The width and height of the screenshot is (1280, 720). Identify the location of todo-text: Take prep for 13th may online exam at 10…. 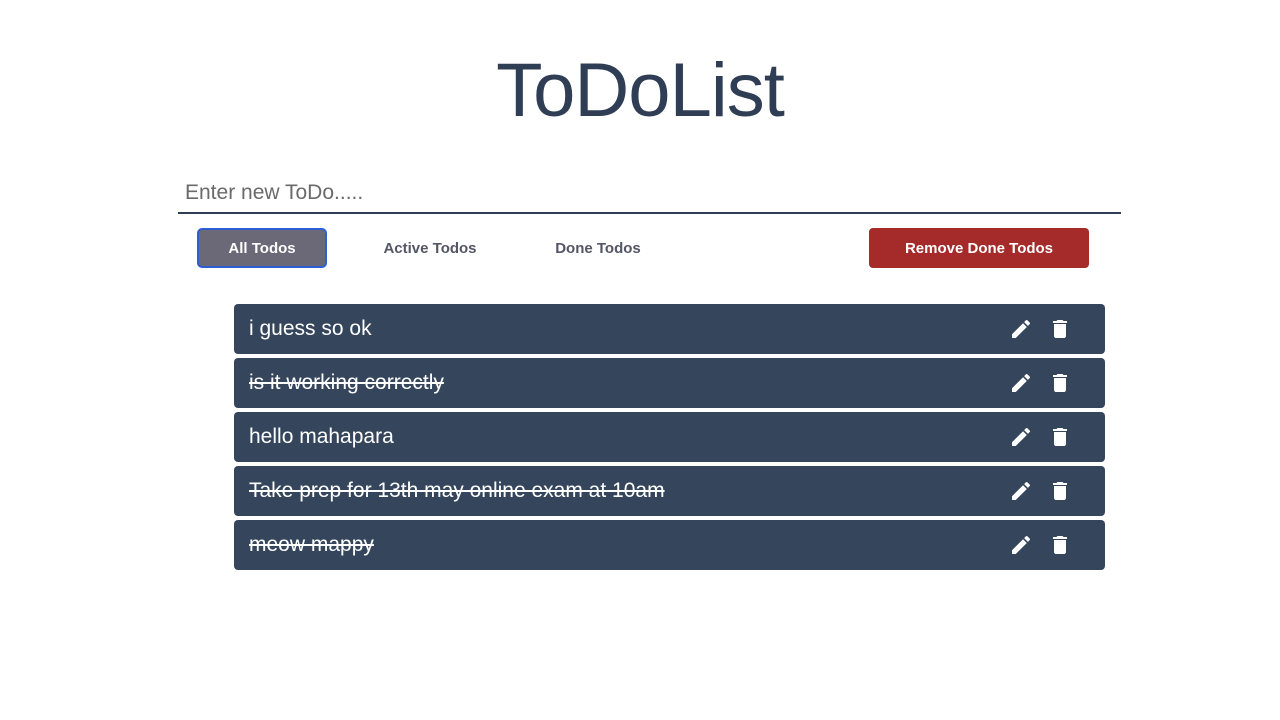
(457, 491).